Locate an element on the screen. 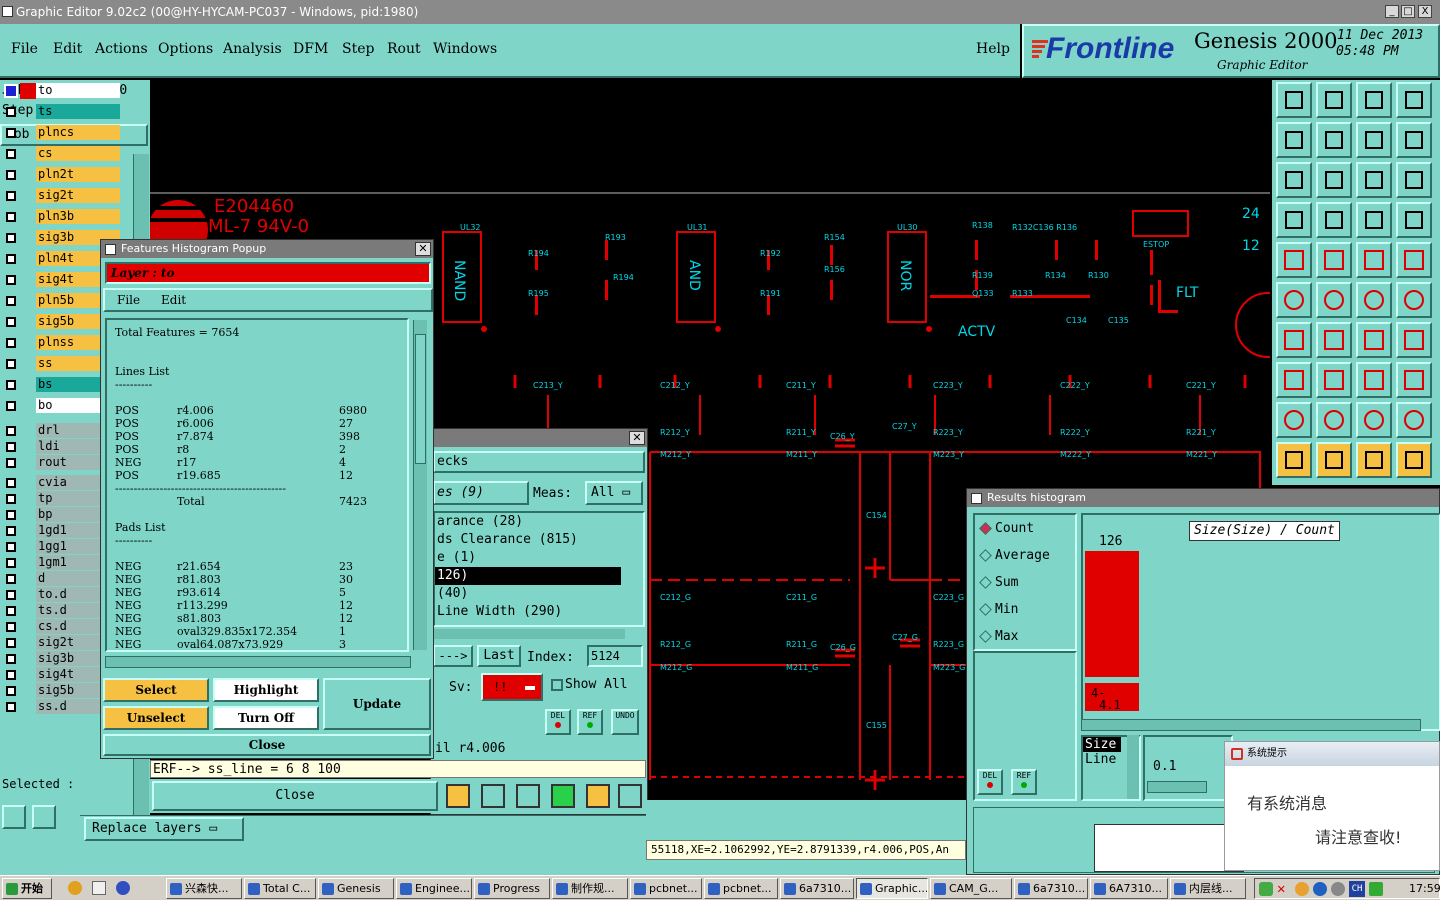 This screenshot has height=900, width=1440. checks-category: es (9) is located at coordinates (481, 493).